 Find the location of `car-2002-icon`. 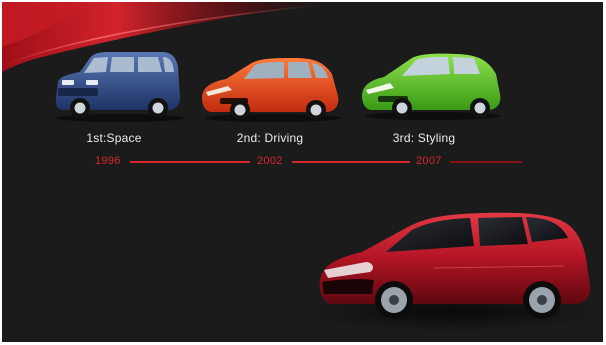

car-2002-icon is located at coordinates (271, 90).